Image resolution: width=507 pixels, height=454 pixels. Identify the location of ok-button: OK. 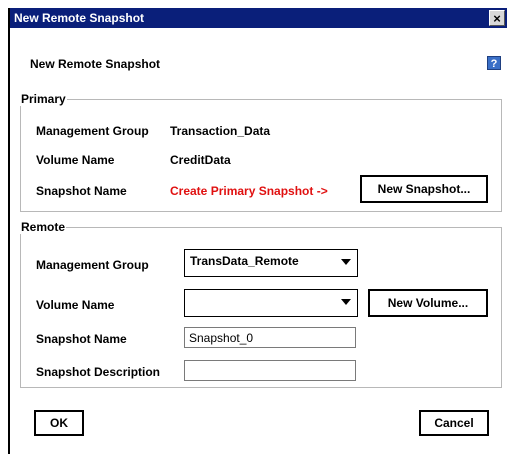
(59, 423).